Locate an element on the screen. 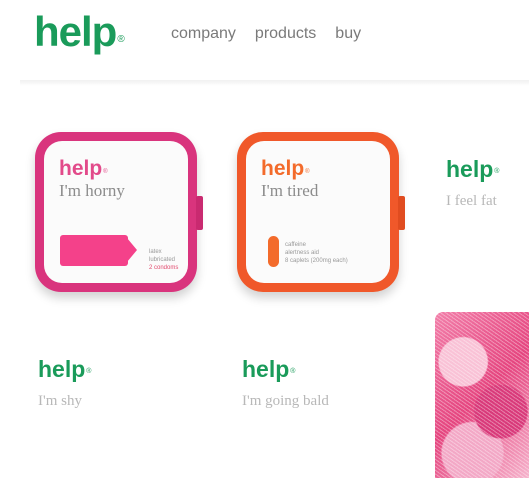 The height and width of the screenshot is (478, 529). nav-products: products is located at coordinates (285, 34).